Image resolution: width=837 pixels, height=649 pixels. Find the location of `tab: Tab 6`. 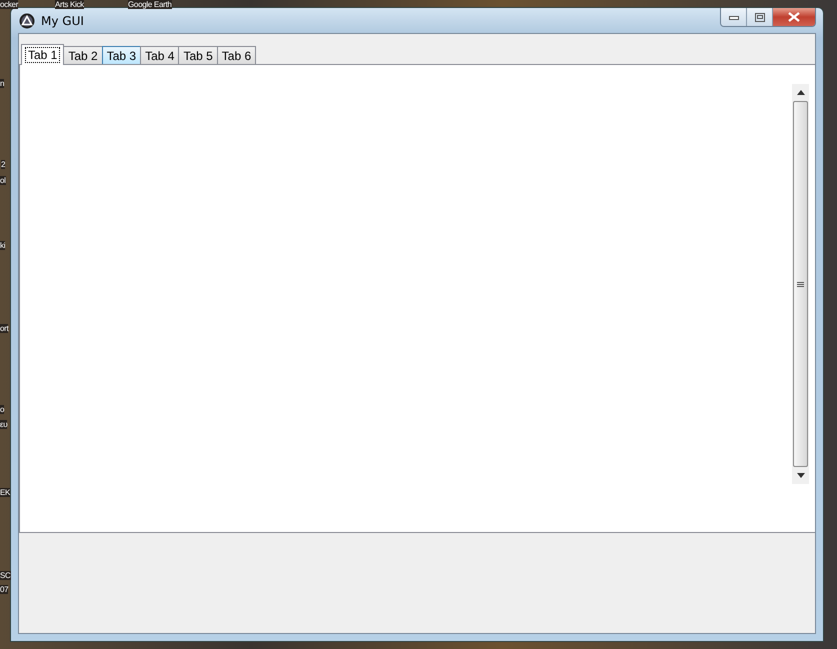

tab: Tab 6 is located at coordinates (236, 55).